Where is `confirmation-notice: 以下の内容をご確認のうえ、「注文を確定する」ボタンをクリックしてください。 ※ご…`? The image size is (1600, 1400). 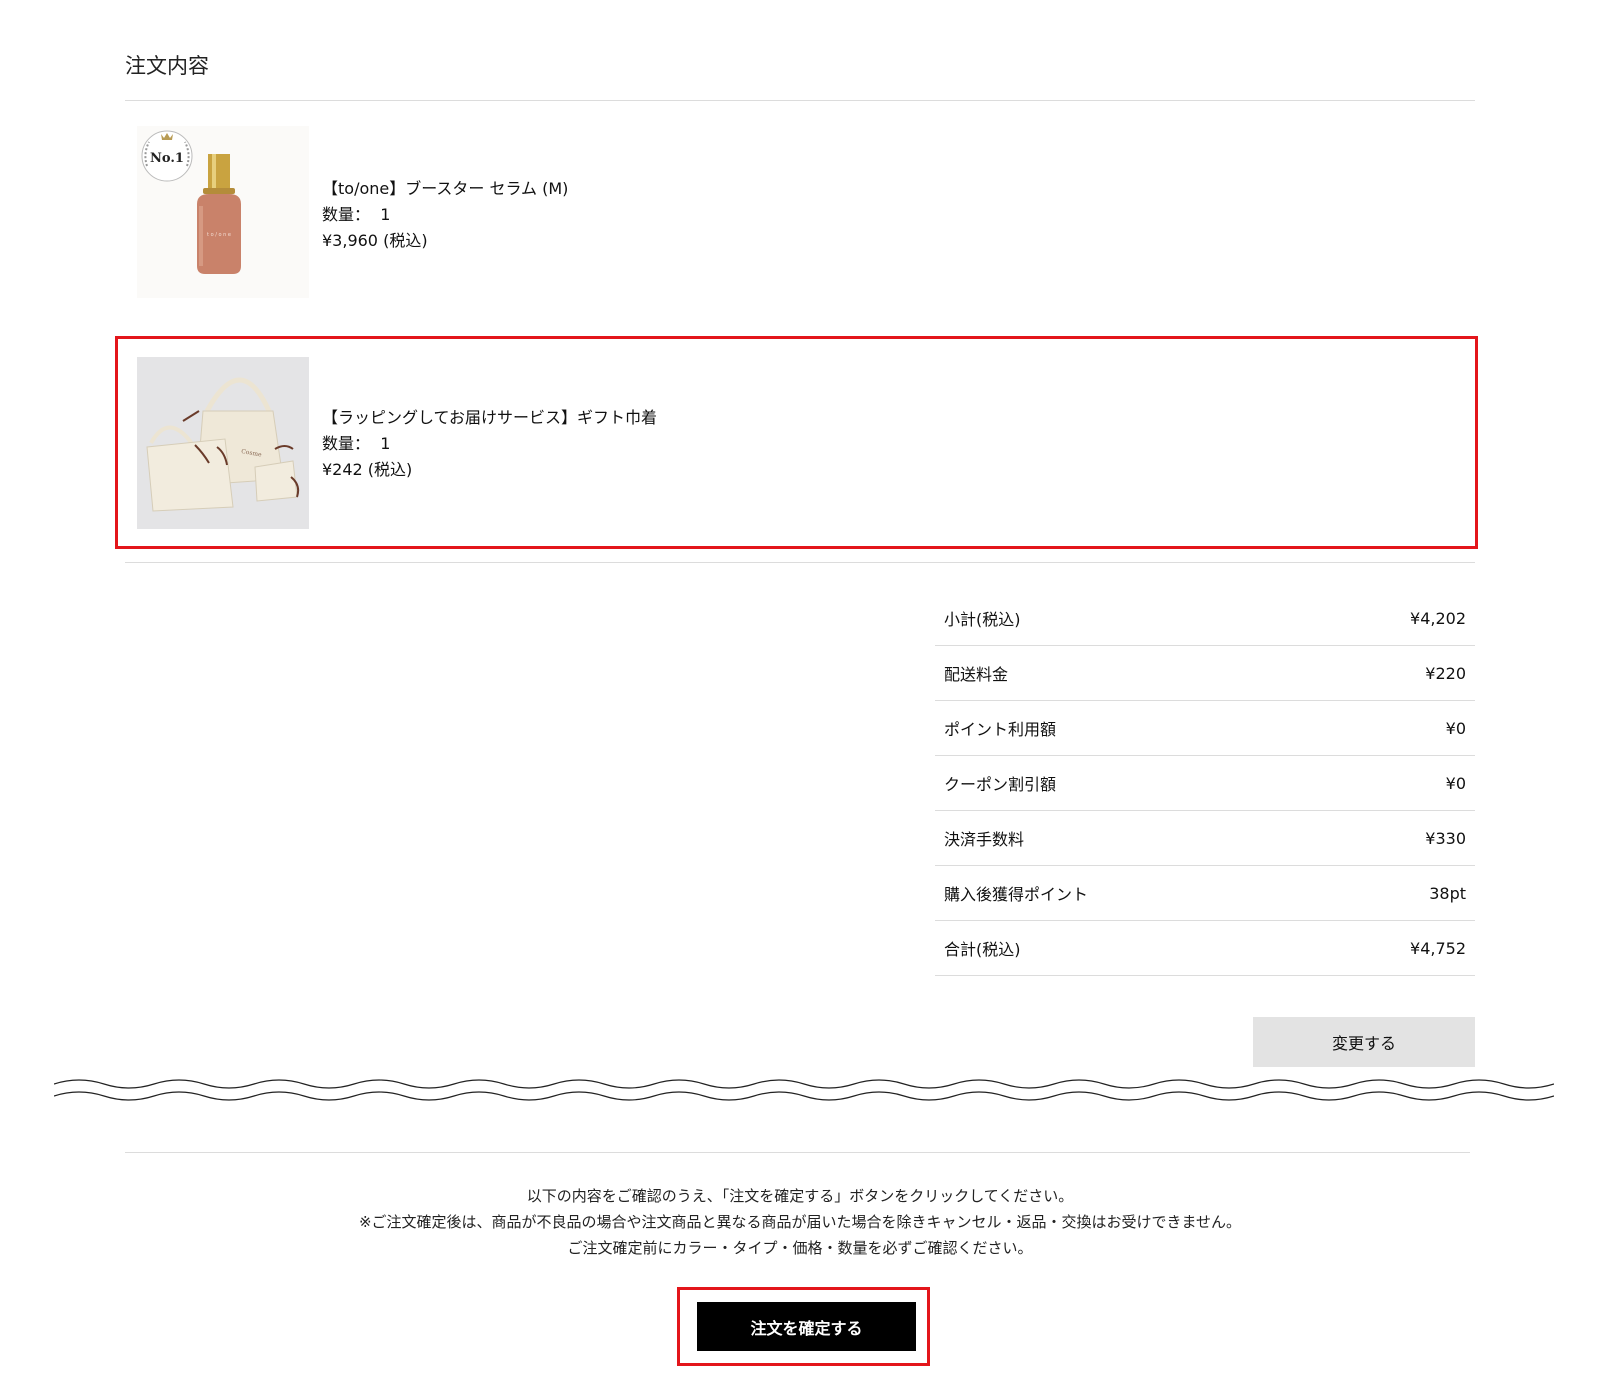 confirmation-notice: 以下の内容をご確認のうえ、「注文を確定する」ボタンをクリックしてください。 ※ご… is located at coordinates (800, 1222).